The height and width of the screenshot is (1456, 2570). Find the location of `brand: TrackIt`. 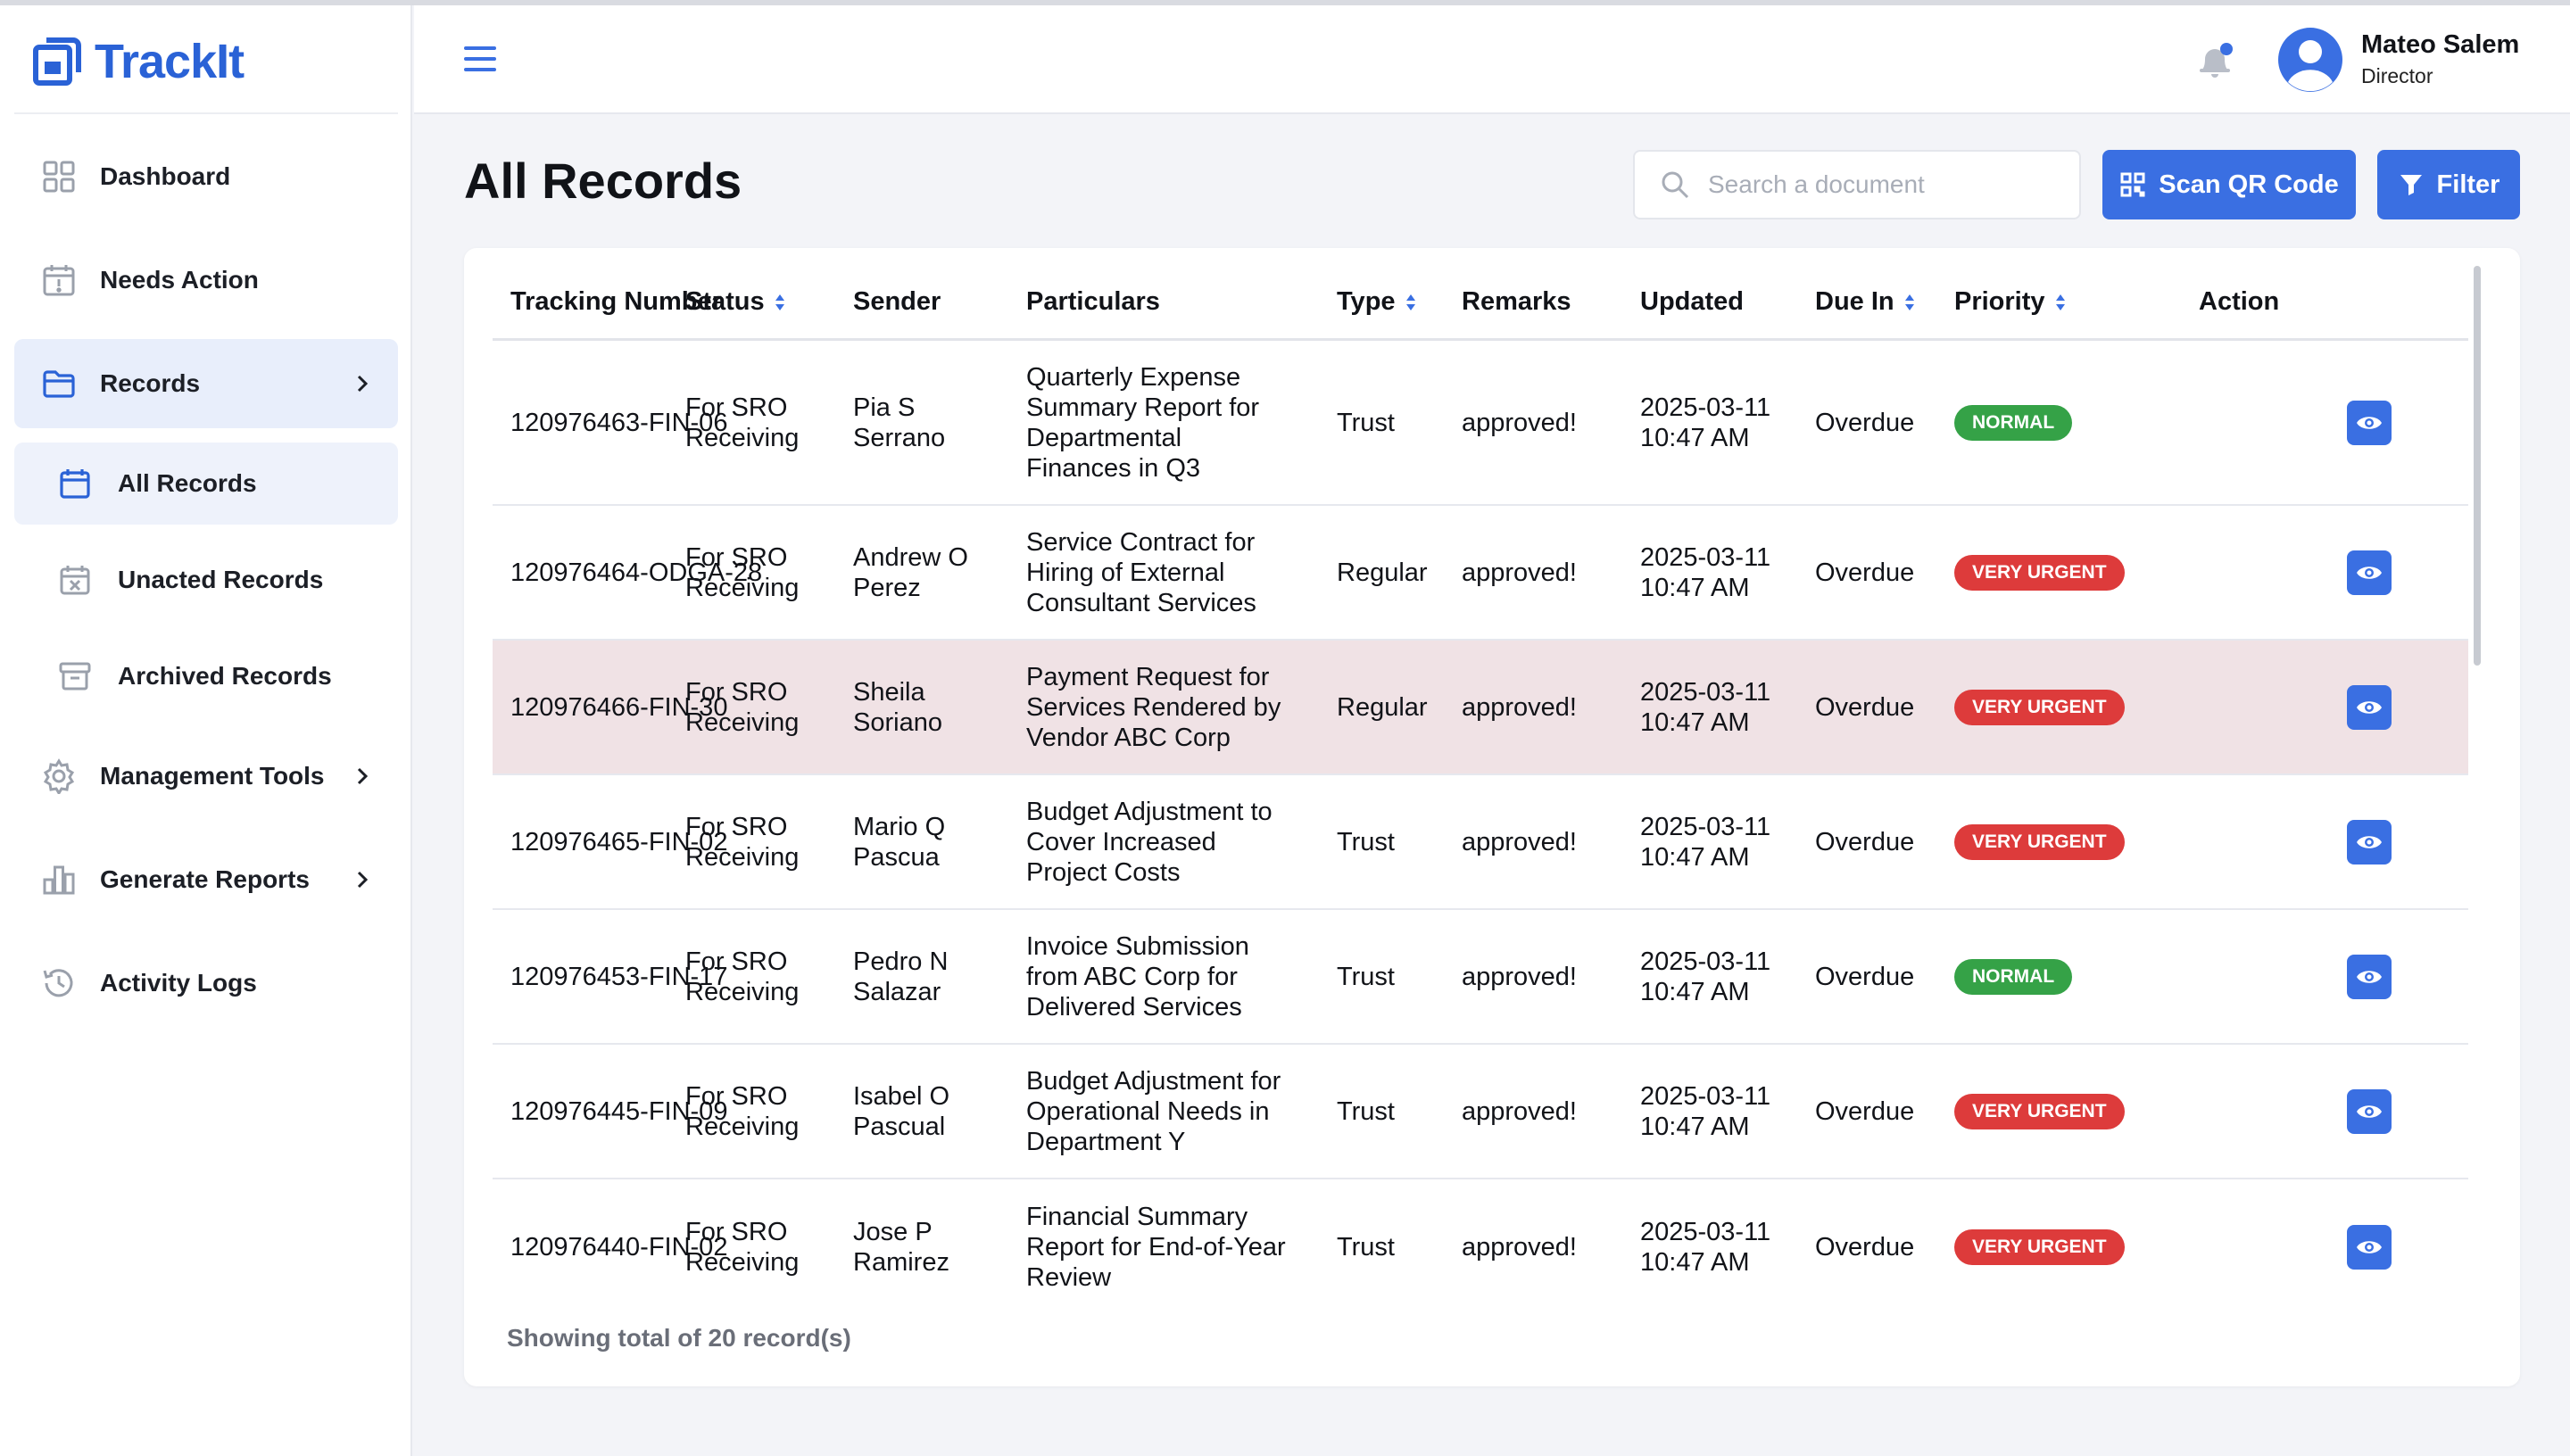

brand: TrackIt is located at coordinates (213, 62).